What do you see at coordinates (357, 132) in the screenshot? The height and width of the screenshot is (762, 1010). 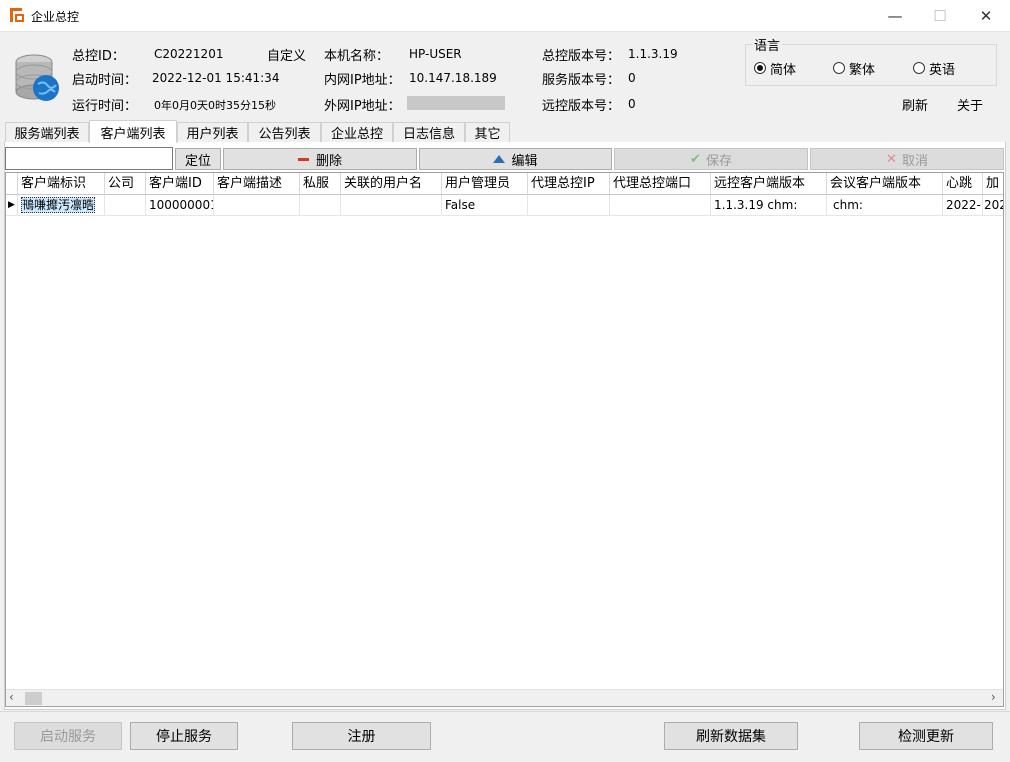 I see `tab-enterprise-control: 企业总控` at bounding box center [357, 132].